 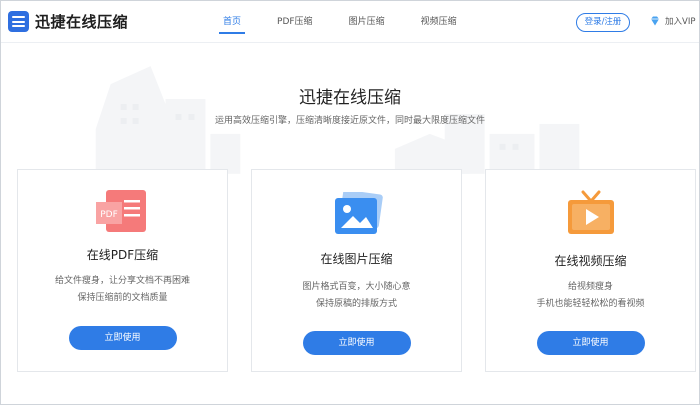 What do you see at coordinates (120, 211) in the screenshot?
I see `pdf-file-icon: PDF` at bounding box center [120, 211].